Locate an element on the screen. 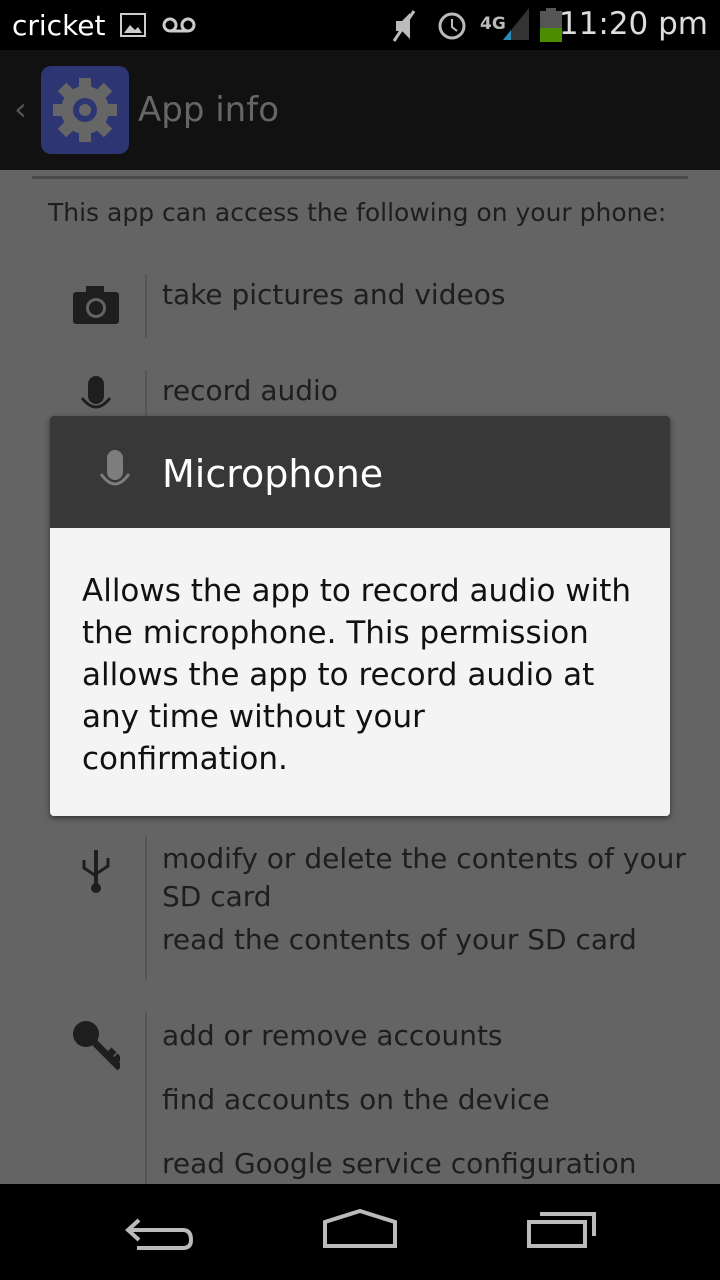  dialog-title: Microphone is located at coordinates (273, 474).